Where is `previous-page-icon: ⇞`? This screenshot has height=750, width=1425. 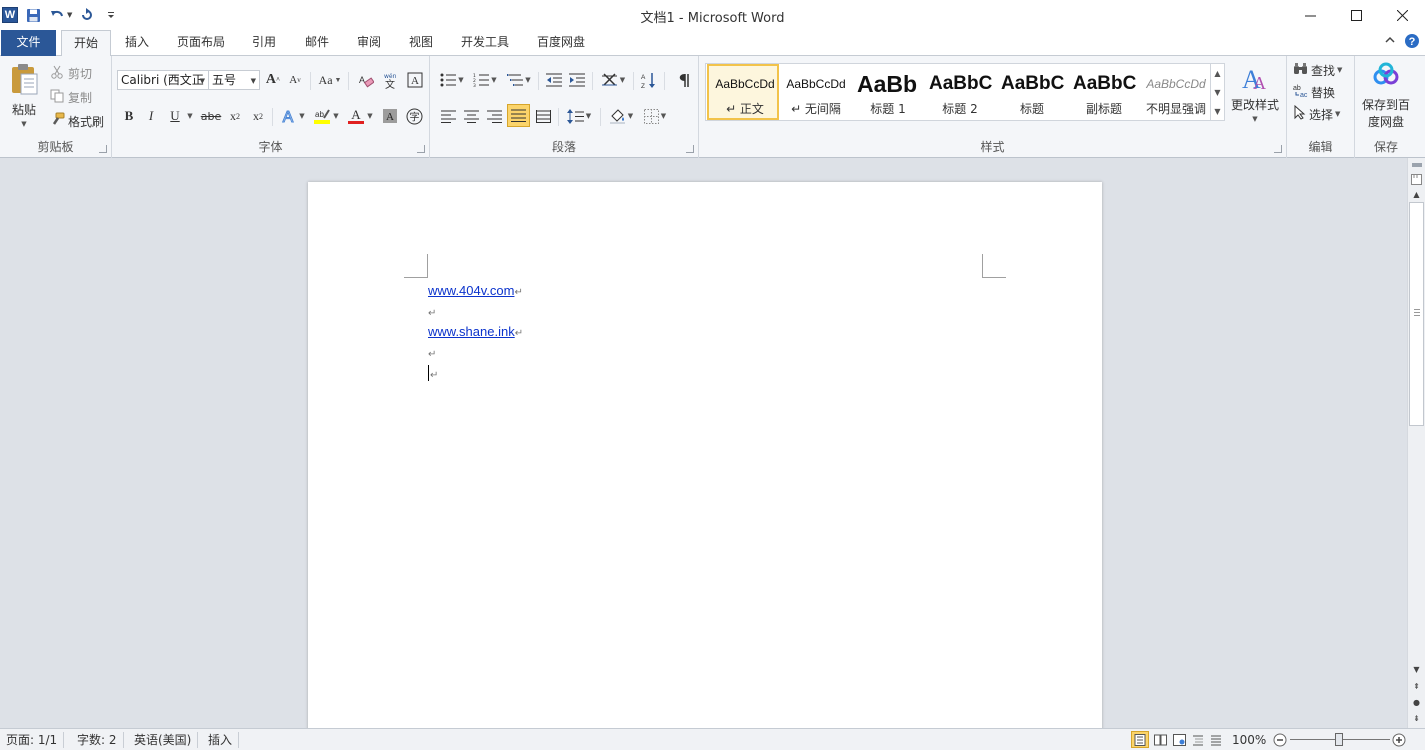
previous-page-icon: ⇞ is located at coordinates (1416, 686).